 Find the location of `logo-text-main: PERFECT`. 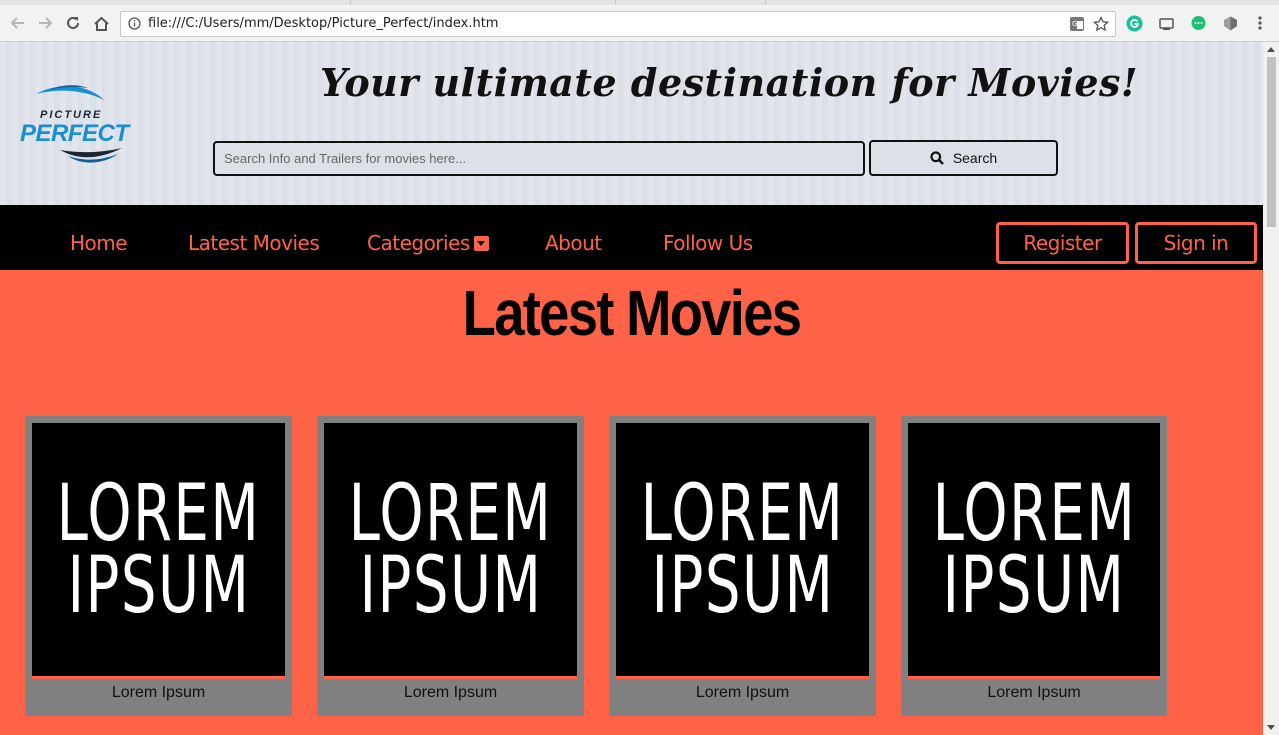

logo-text-main: PERFECT is located at coordinates (75, 133).